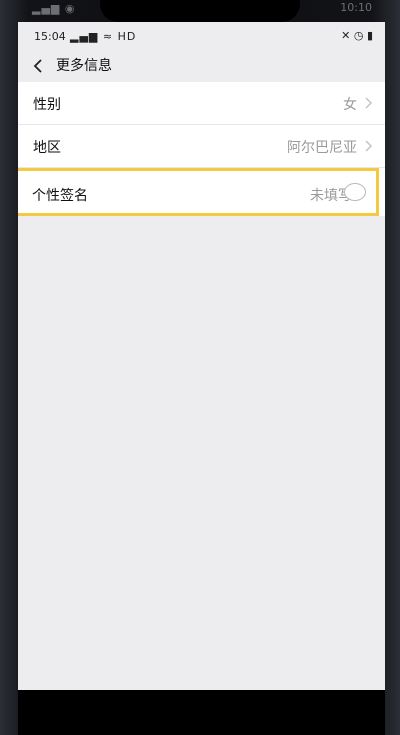  What do you see at coordinates (39, 66) in the screenshot?
I see `back-icon` at bounding box center [39, 66].